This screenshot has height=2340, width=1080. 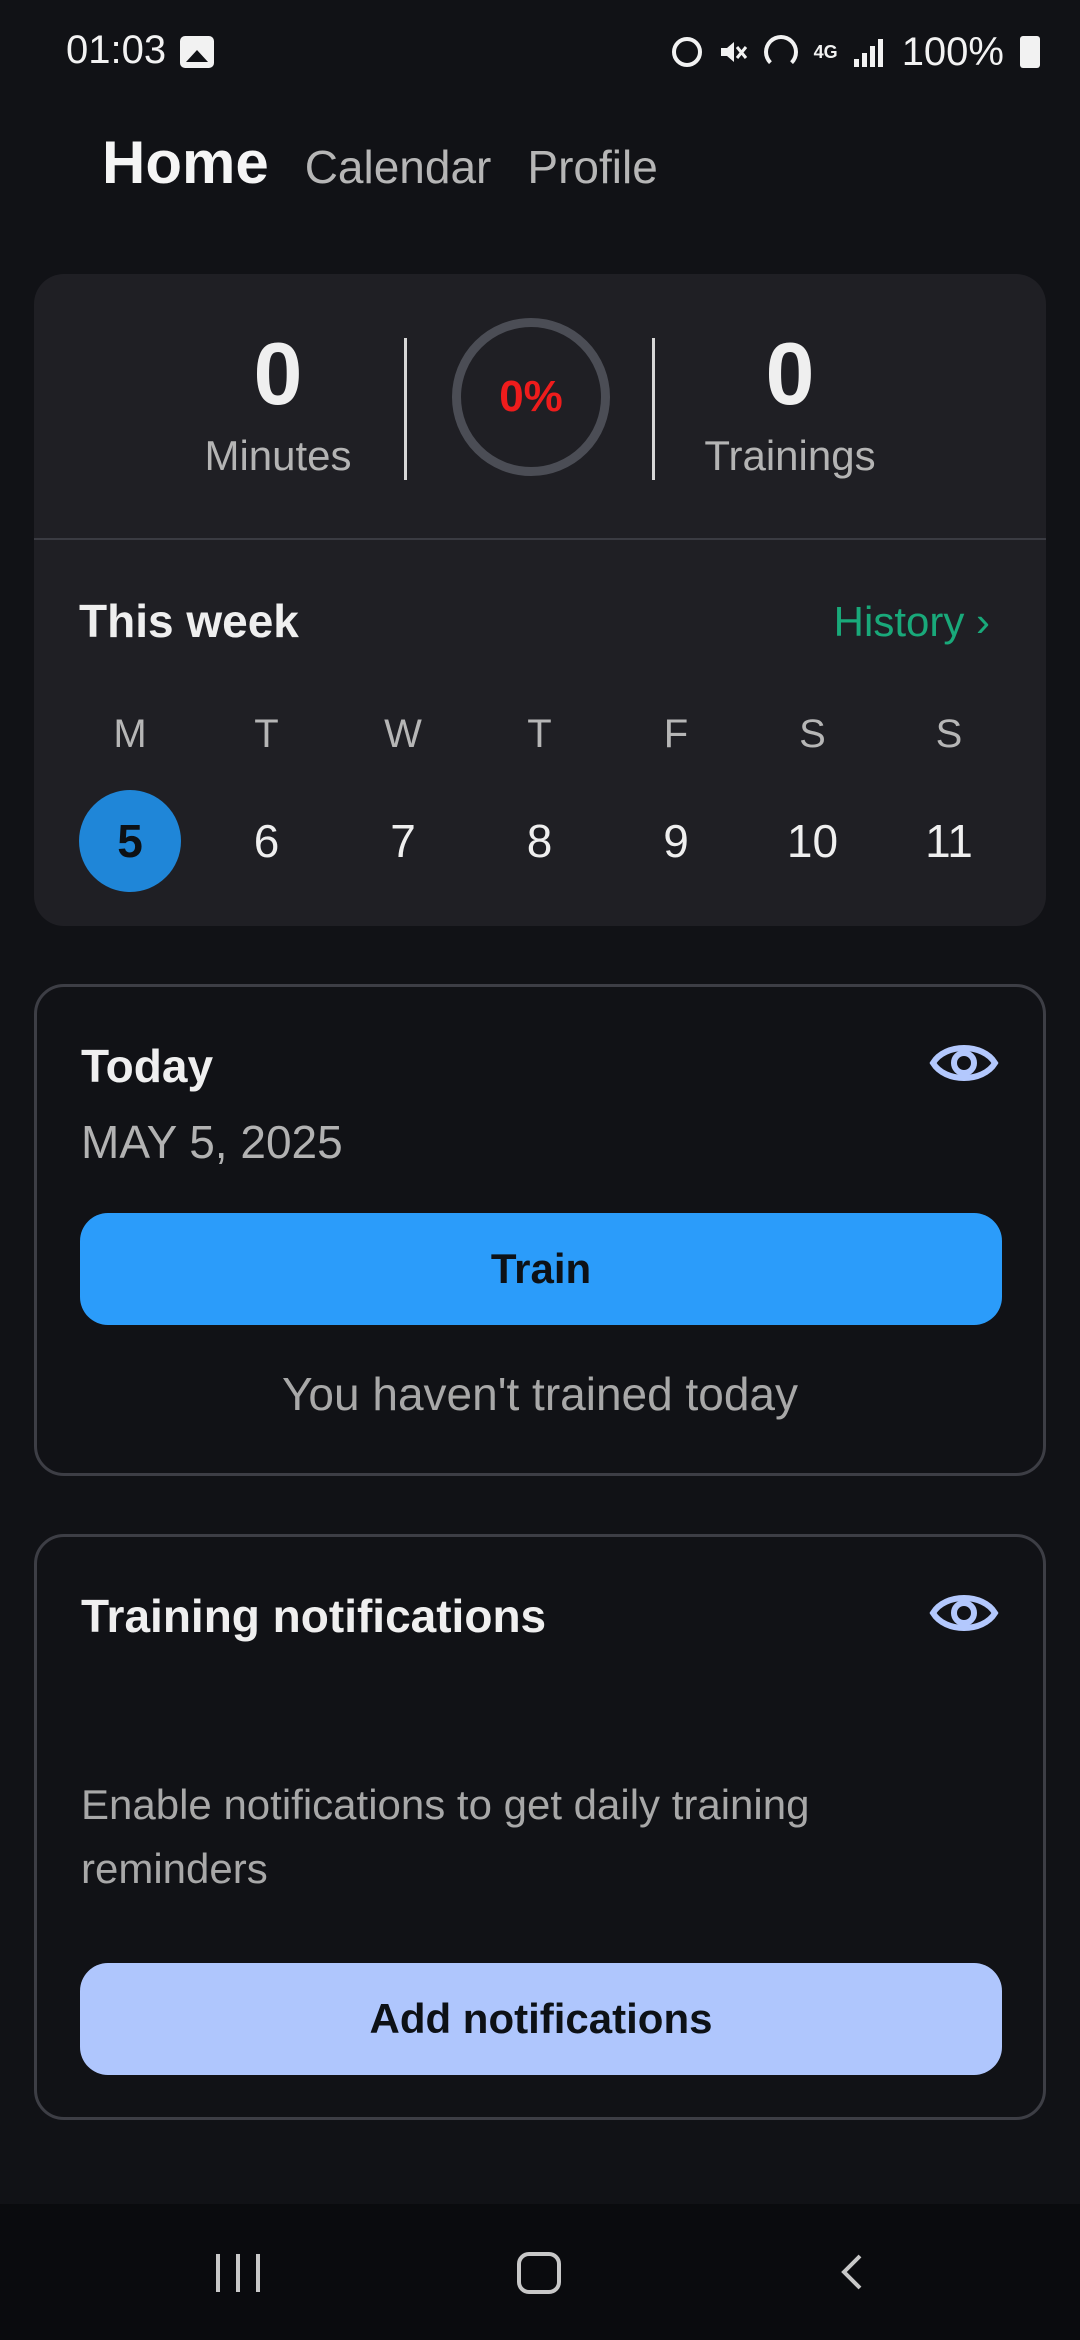 What do you see at coordinates (189, 621) in the screenshot?
I see `week-title: This week` at bounding box center [189, 621].